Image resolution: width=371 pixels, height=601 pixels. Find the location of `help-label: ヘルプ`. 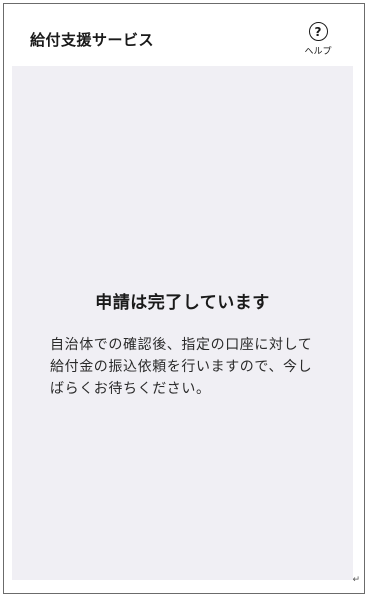

help-label: ヘルプ is located at coordinates (318, 52).